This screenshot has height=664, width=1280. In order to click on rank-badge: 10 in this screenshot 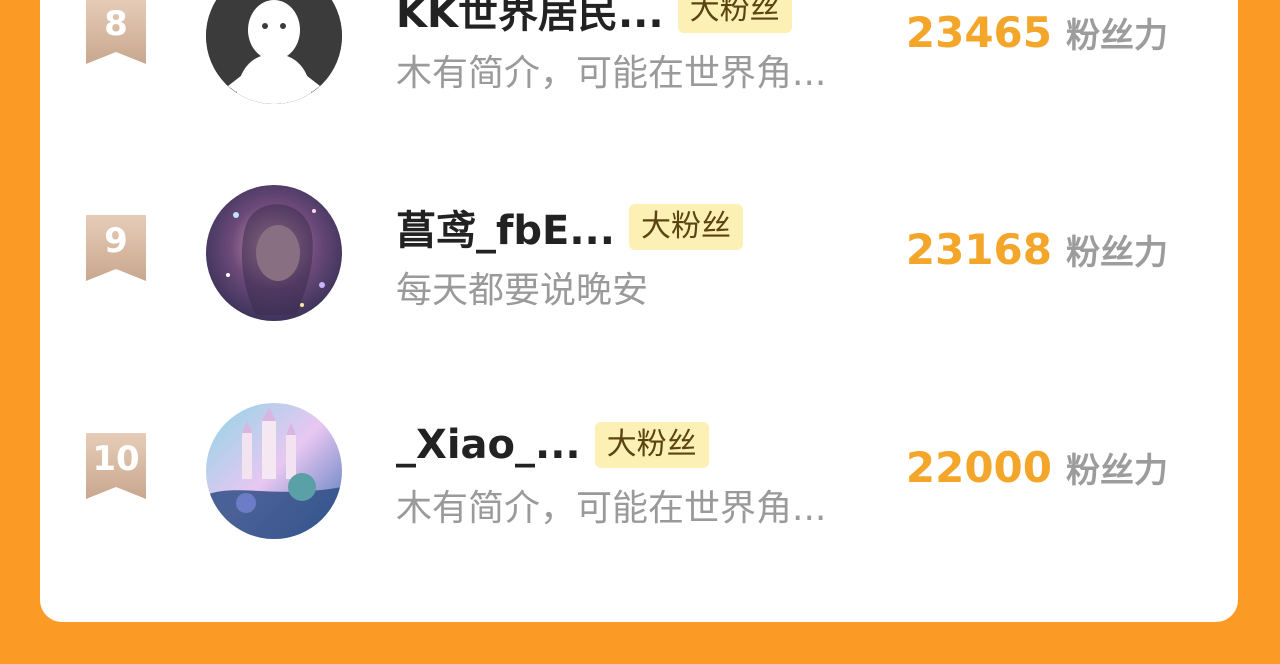, I will do `click(116, 466)`.